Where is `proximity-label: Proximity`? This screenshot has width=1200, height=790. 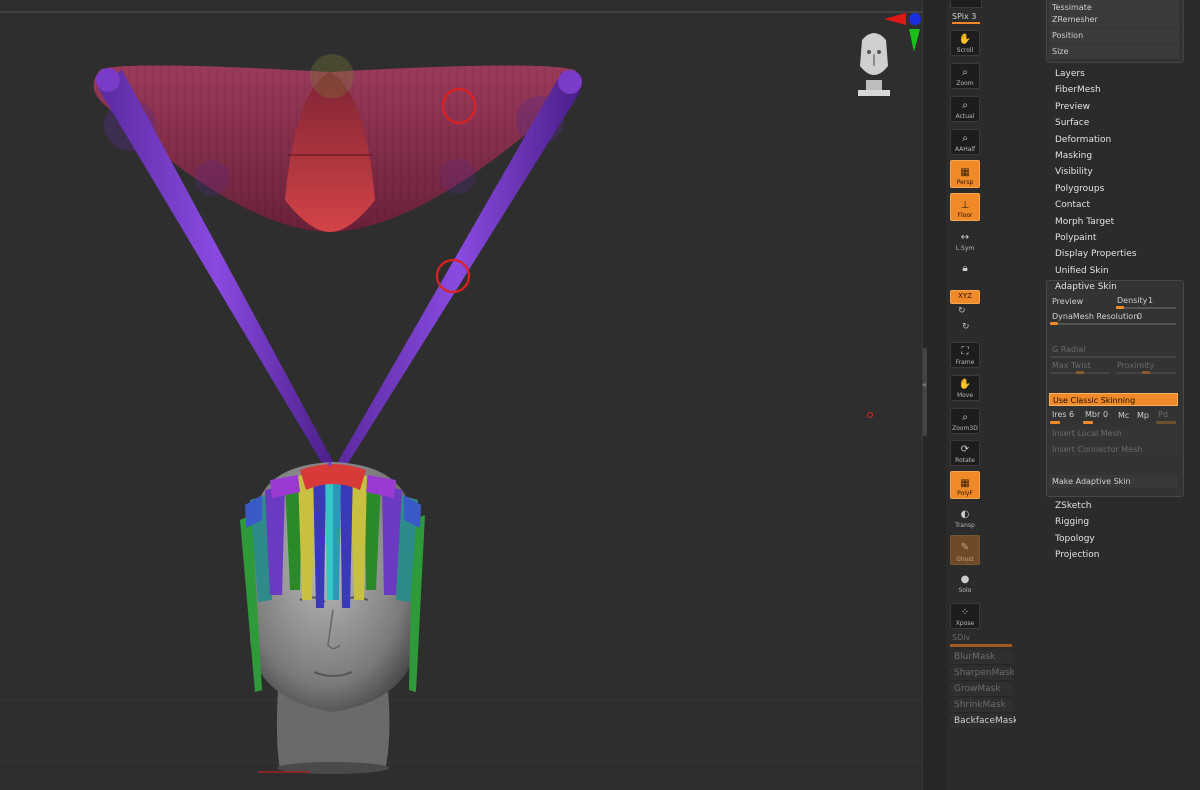
proximity-label: Proximity is located at coordinates (1135, 365).